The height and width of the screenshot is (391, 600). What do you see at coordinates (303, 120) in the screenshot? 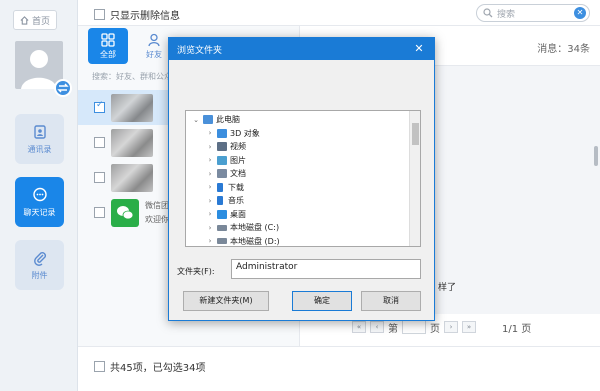
I see `tree-item: ⌄ 此电脑` at bounding box center [303, 120].